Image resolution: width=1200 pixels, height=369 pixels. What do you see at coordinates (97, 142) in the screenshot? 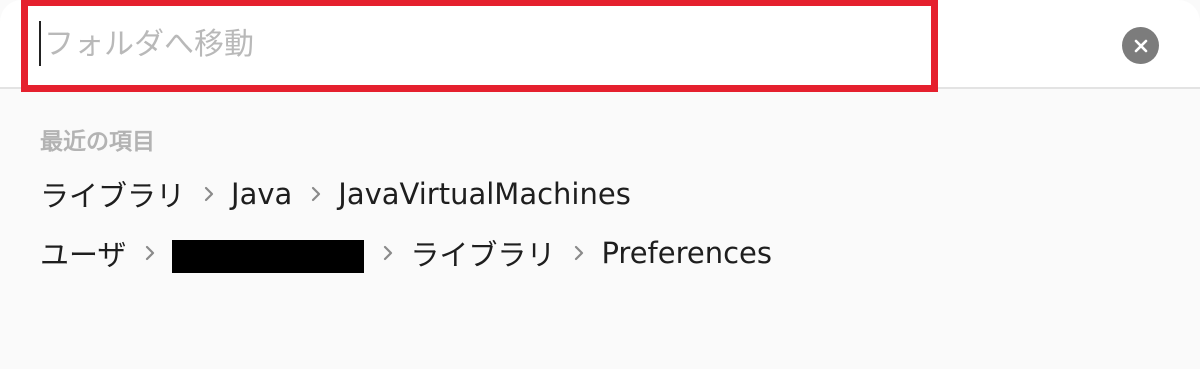
I see `recent-items-title: 最近の項目` at bounding box center [97, 142].